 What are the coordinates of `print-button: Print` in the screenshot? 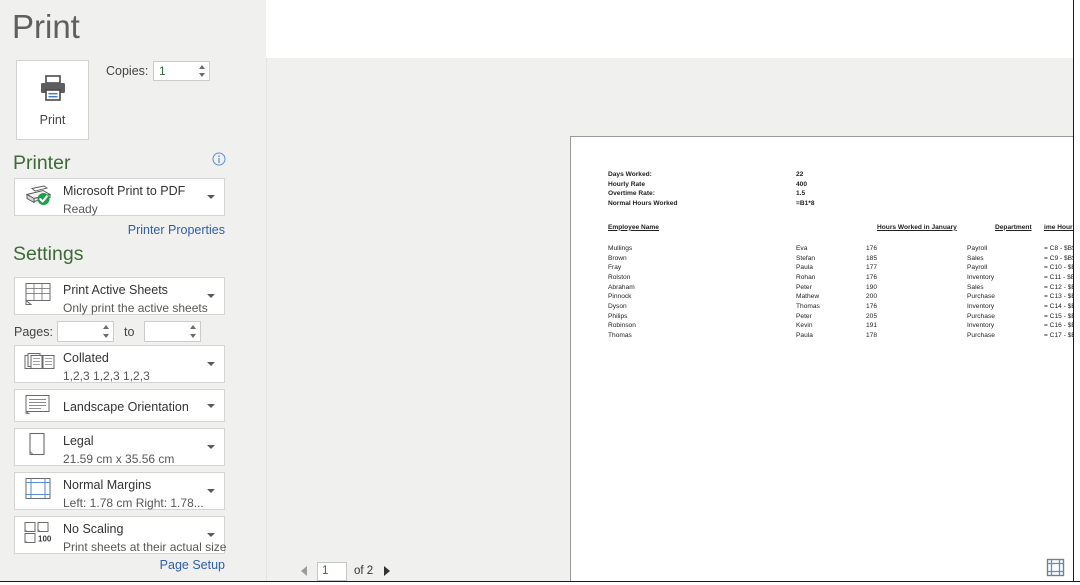 It's located at (52, 100).